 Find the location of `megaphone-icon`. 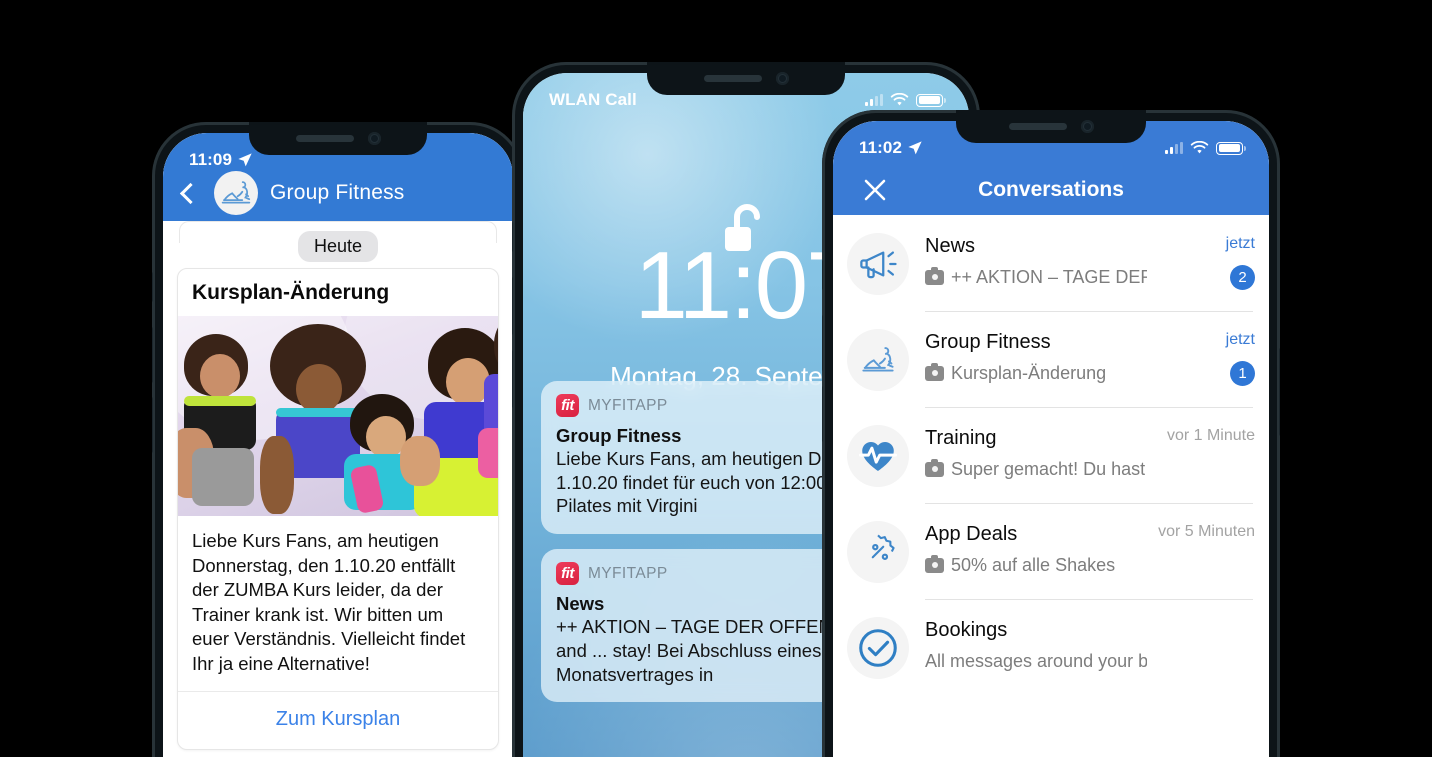

megaphone-icon is located at coordinates (878, 264).